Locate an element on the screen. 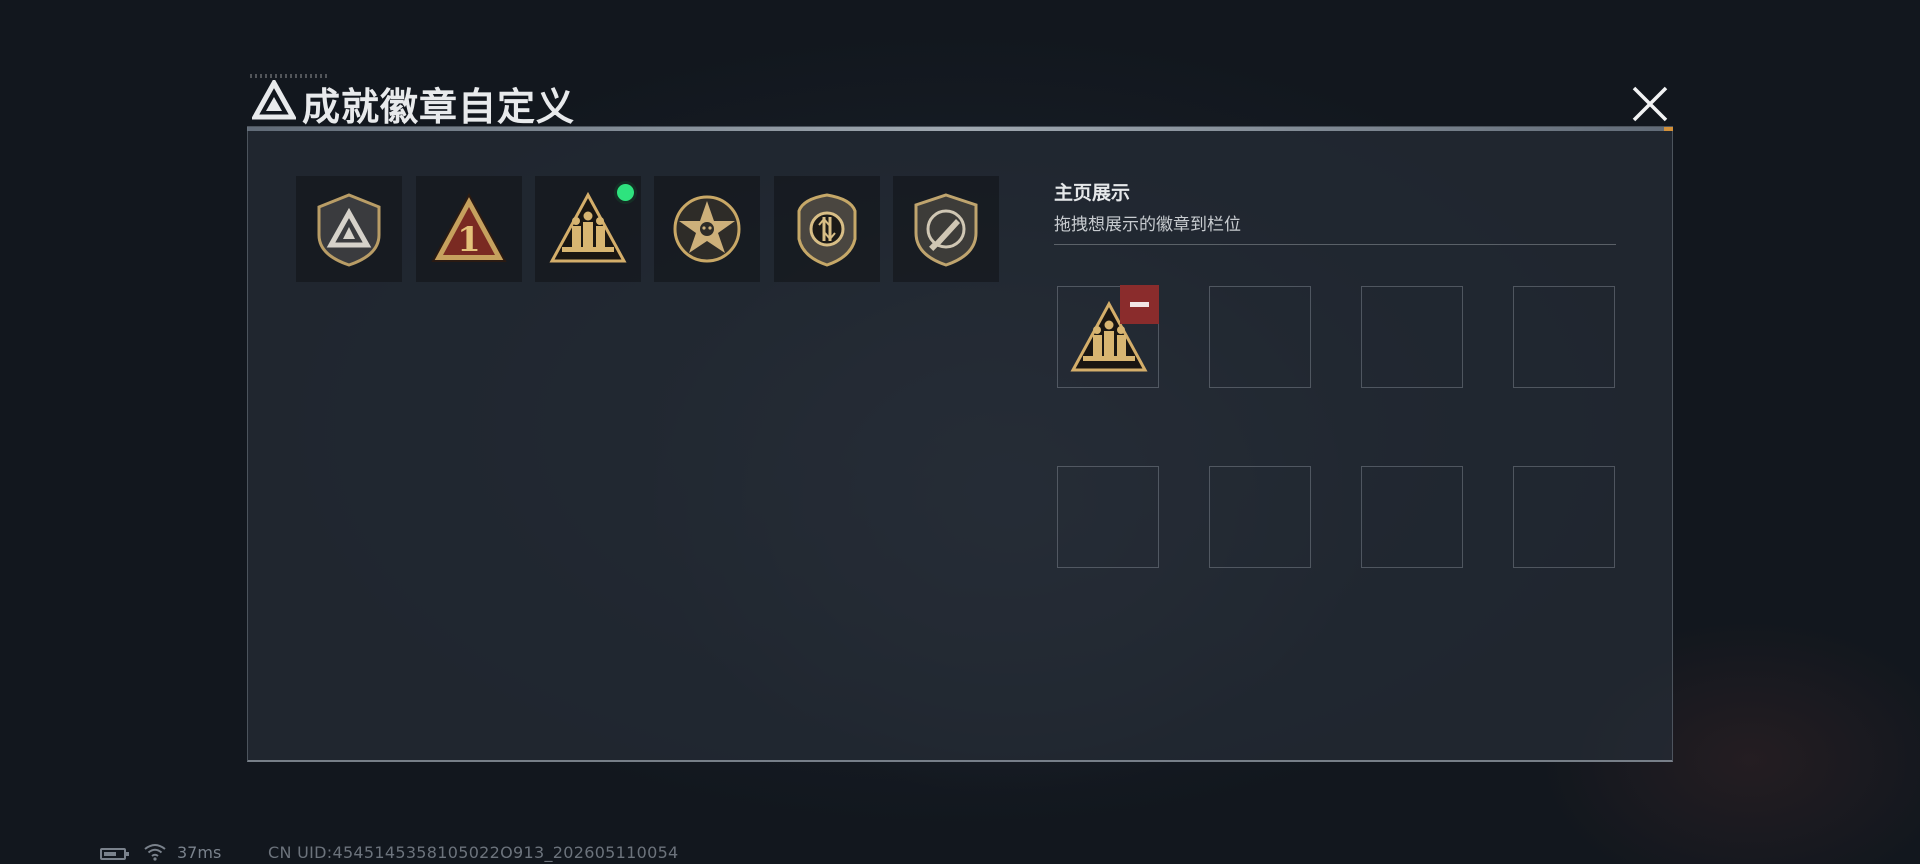 The image size is (1920, 864). shield-triangle-badge-icon is located at coordinates (349, 230).